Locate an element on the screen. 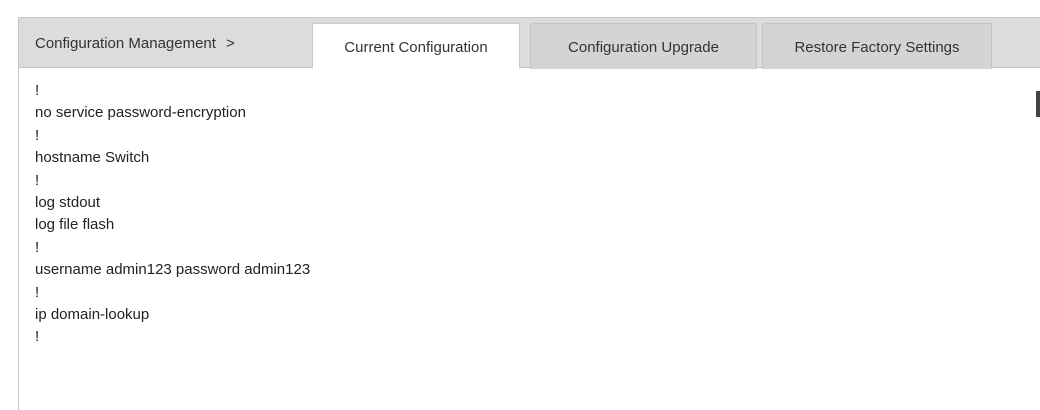 This screenshot has width=1040, height=410. tab-current-configuration: Current Configuration is located at coordinates (416, 46).